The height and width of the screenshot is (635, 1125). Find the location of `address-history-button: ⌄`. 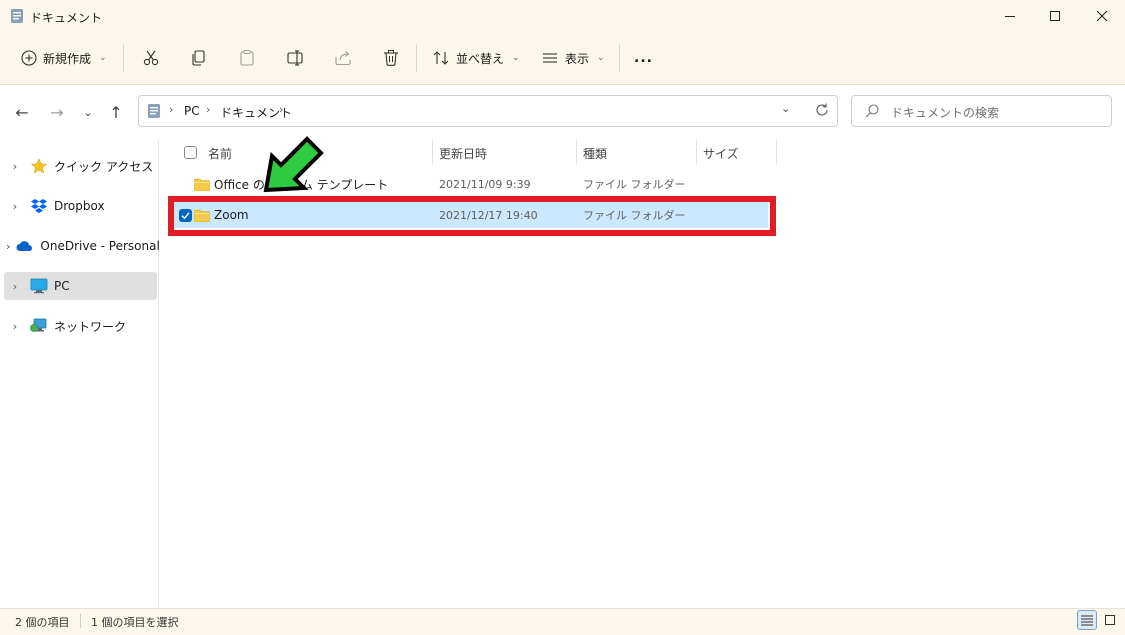

address-history-button: ⌄ is located at coordinates (785, 108).